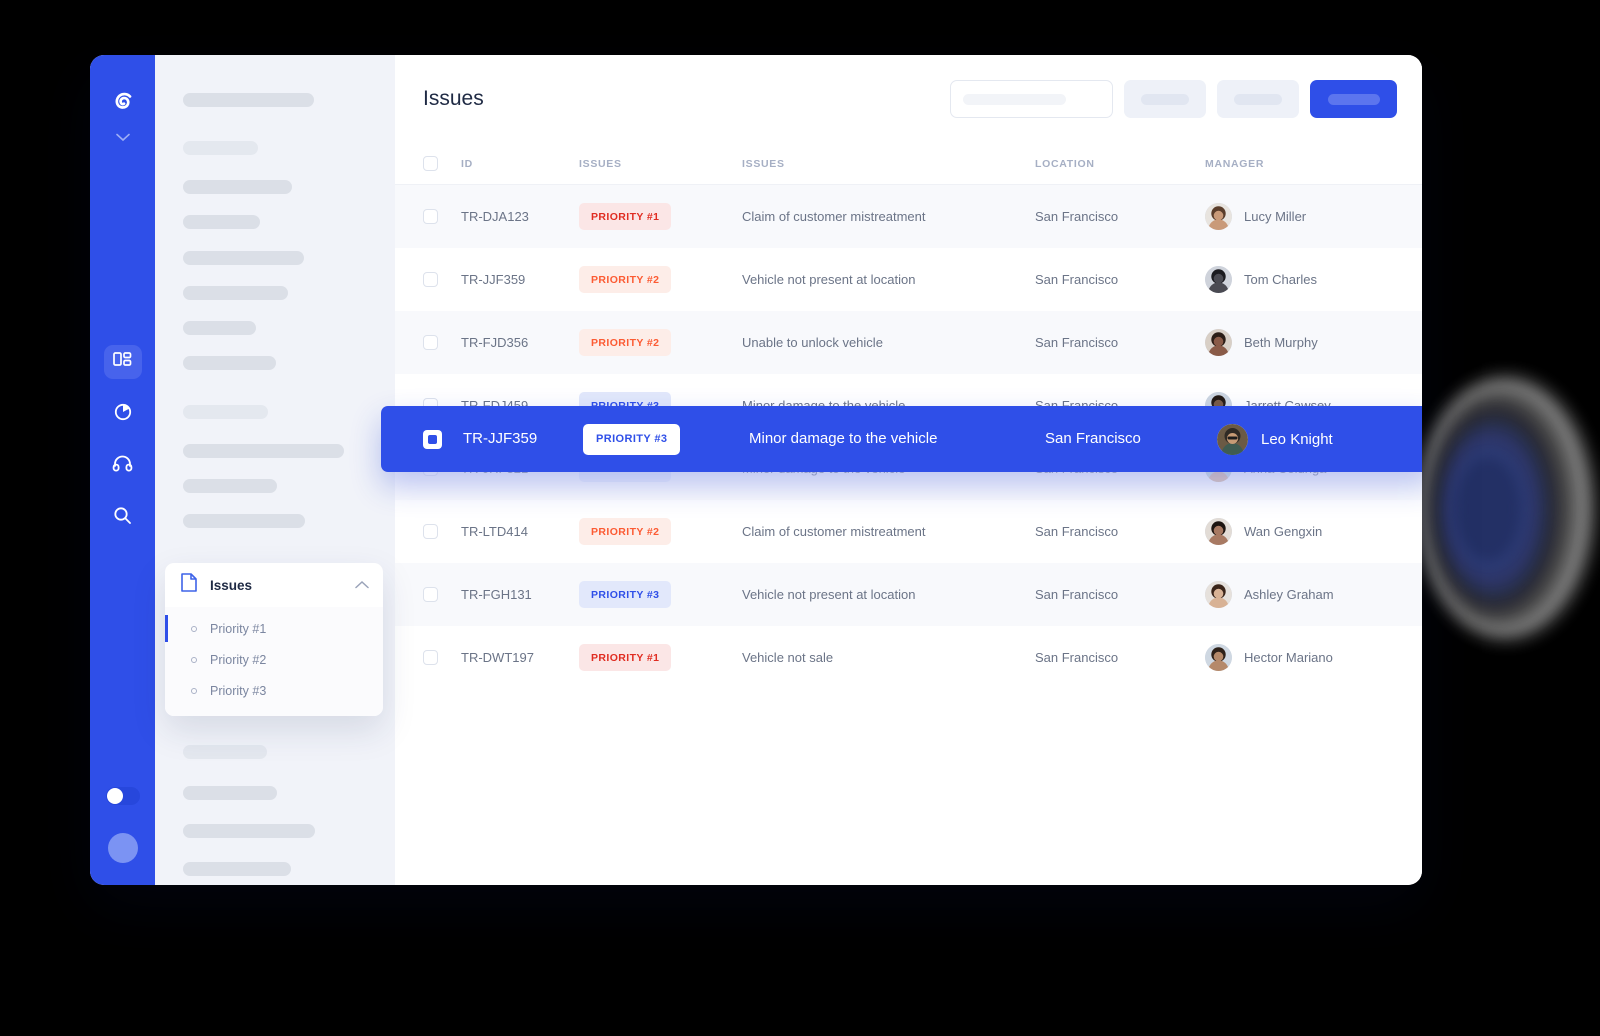 This screenshot has width=1600, height=1036. What do you see at coordinates (1280, 279) in the screenshot?
I see `row-manager: Tom Charles` at bounding box center [1280, 279].